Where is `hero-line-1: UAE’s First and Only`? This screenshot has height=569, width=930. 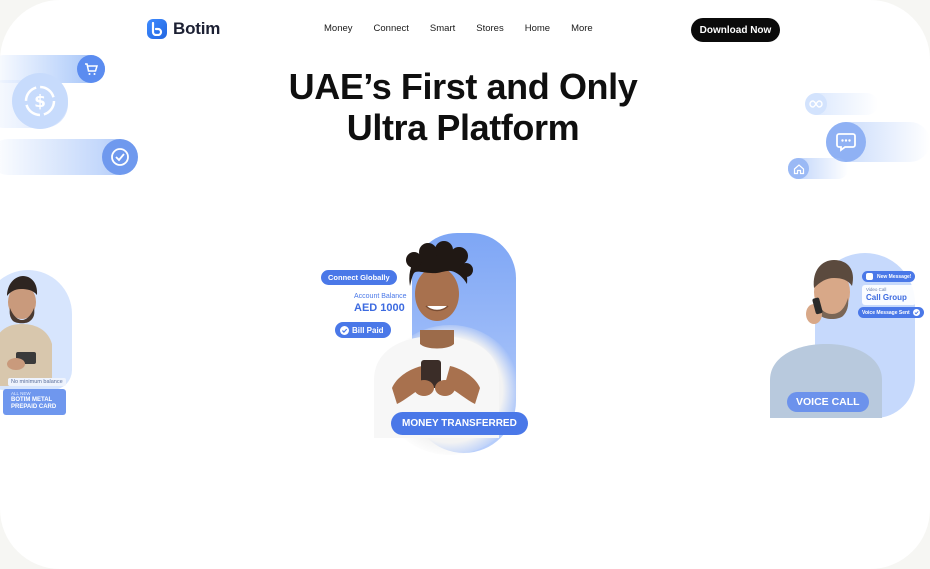
hero-line-1: UAE’s First and Only is located at coordinates (463, 86).